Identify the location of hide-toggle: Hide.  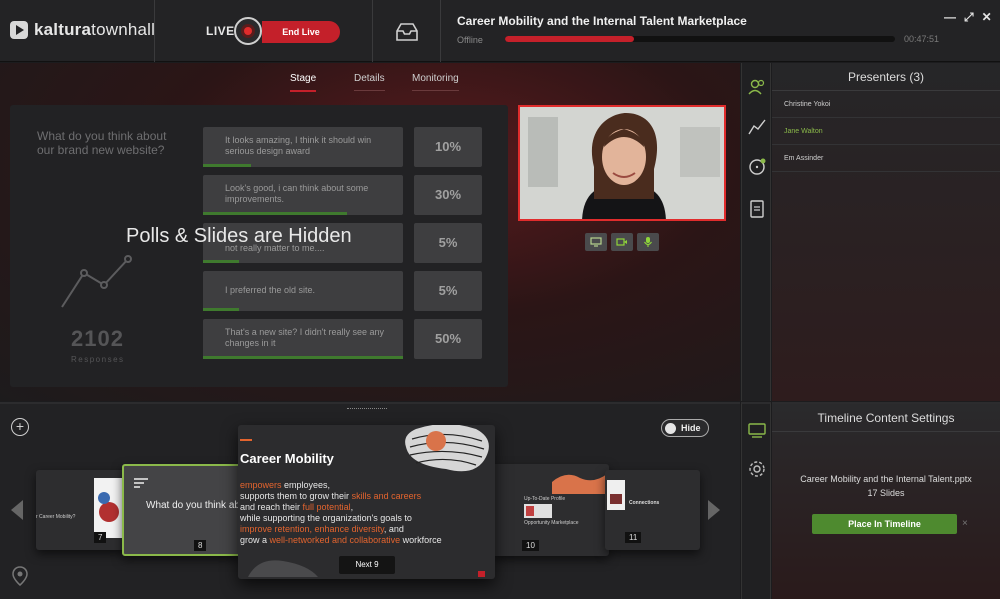
(685, 428).